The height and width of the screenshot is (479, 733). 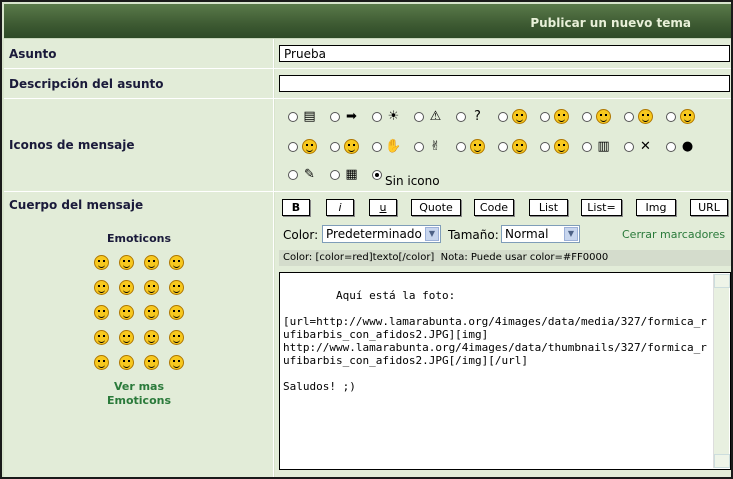 I want to click on thumbs-up-icon: ✌, so click(x=435, y=146).